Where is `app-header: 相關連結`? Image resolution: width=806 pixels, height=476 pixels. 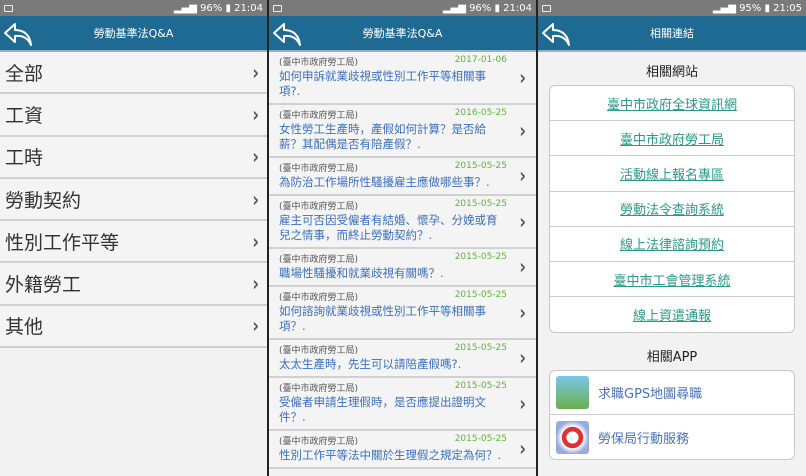 app-header: 相關連結 is located at coordinates (672, 34).